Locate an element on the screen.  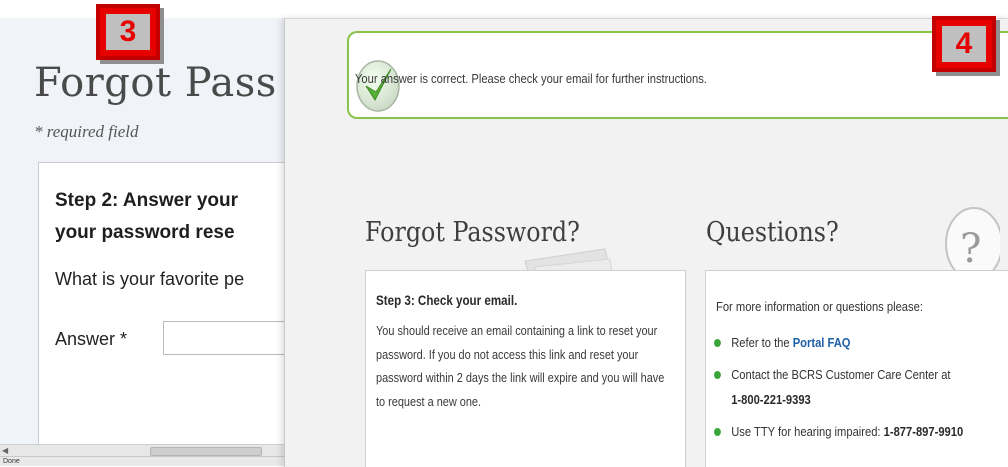
step3-line: to request a new one. is located at coordinates (429, 401).